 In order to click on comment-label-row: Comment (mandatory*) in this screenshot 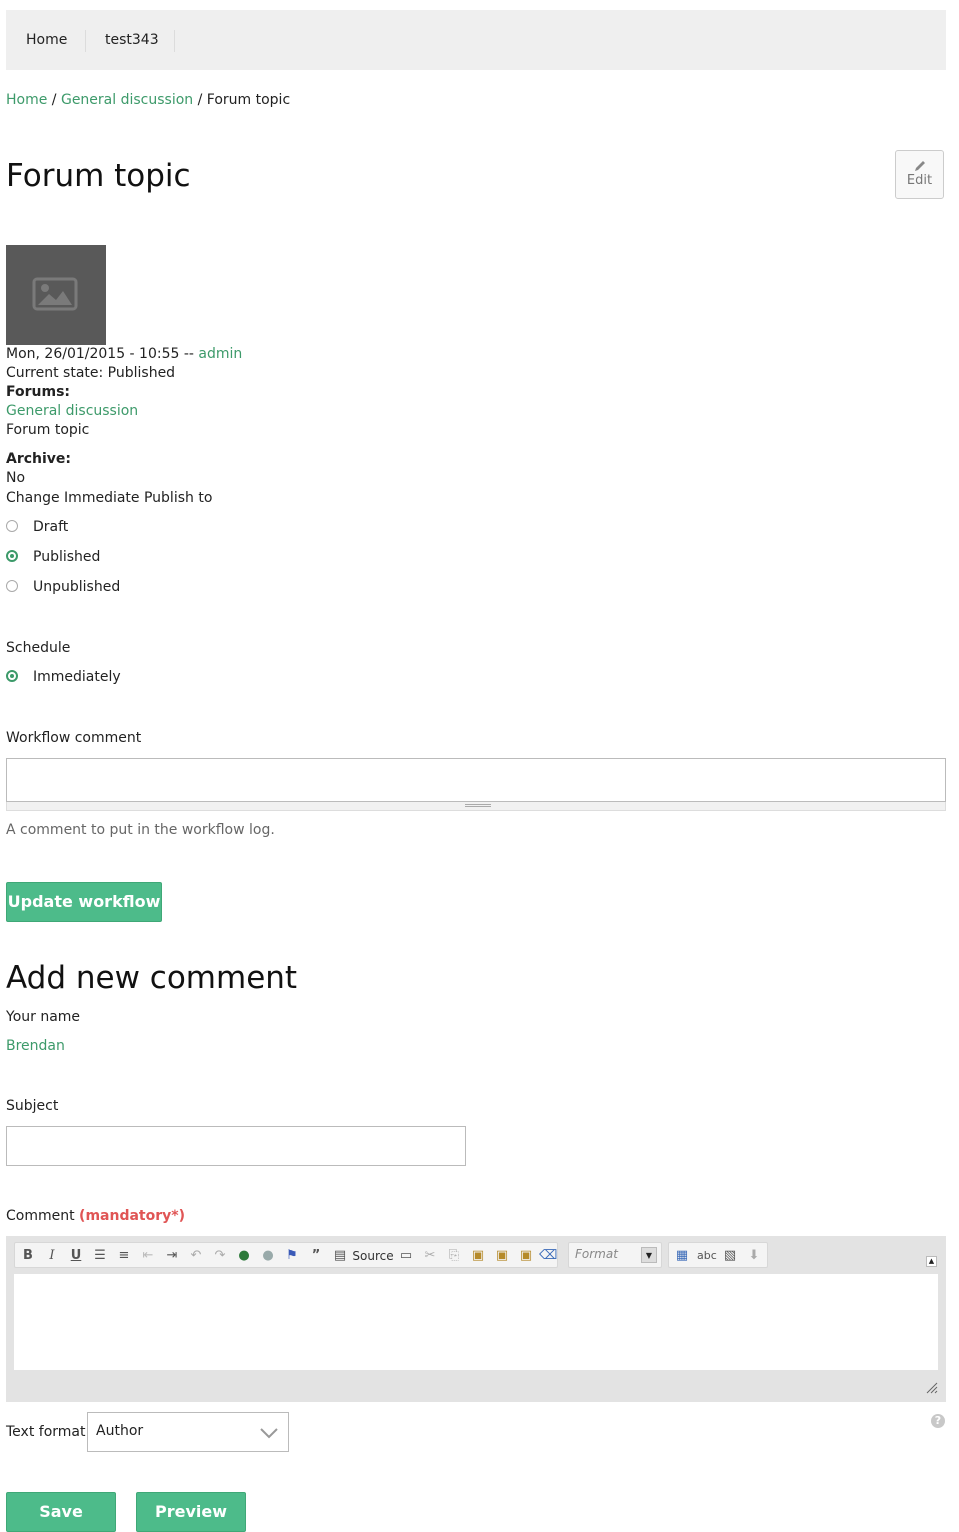, I will do `click(95, 1216)`.